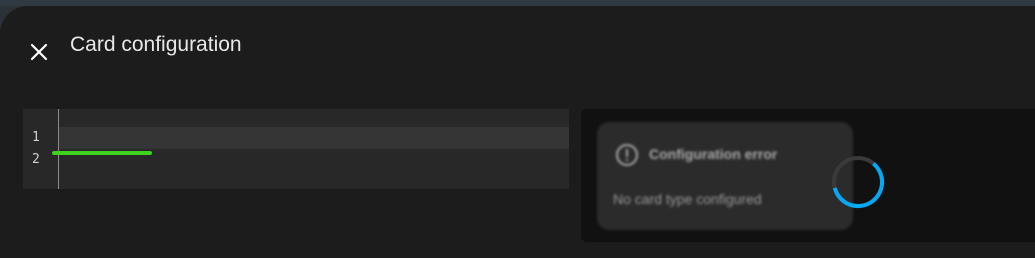 Image resolution: width=1035 pixels, height=258 pixels. What do you see at coordinates (36, 137) in the screenshot?
I see `line-number: 1` at bounding box center [36, 137].